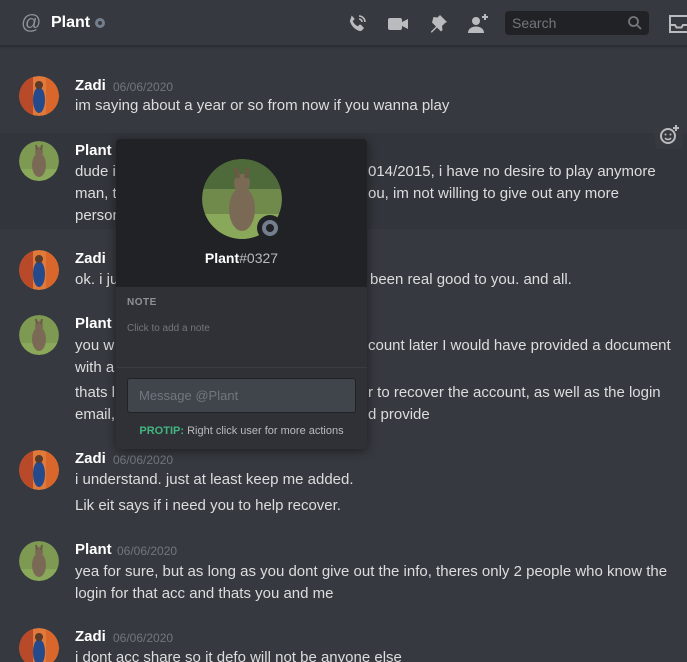  What do you see at coordinates (478, 24) in the screenshot?
I see `add-friend-icon` at bounding box center [478, 24].